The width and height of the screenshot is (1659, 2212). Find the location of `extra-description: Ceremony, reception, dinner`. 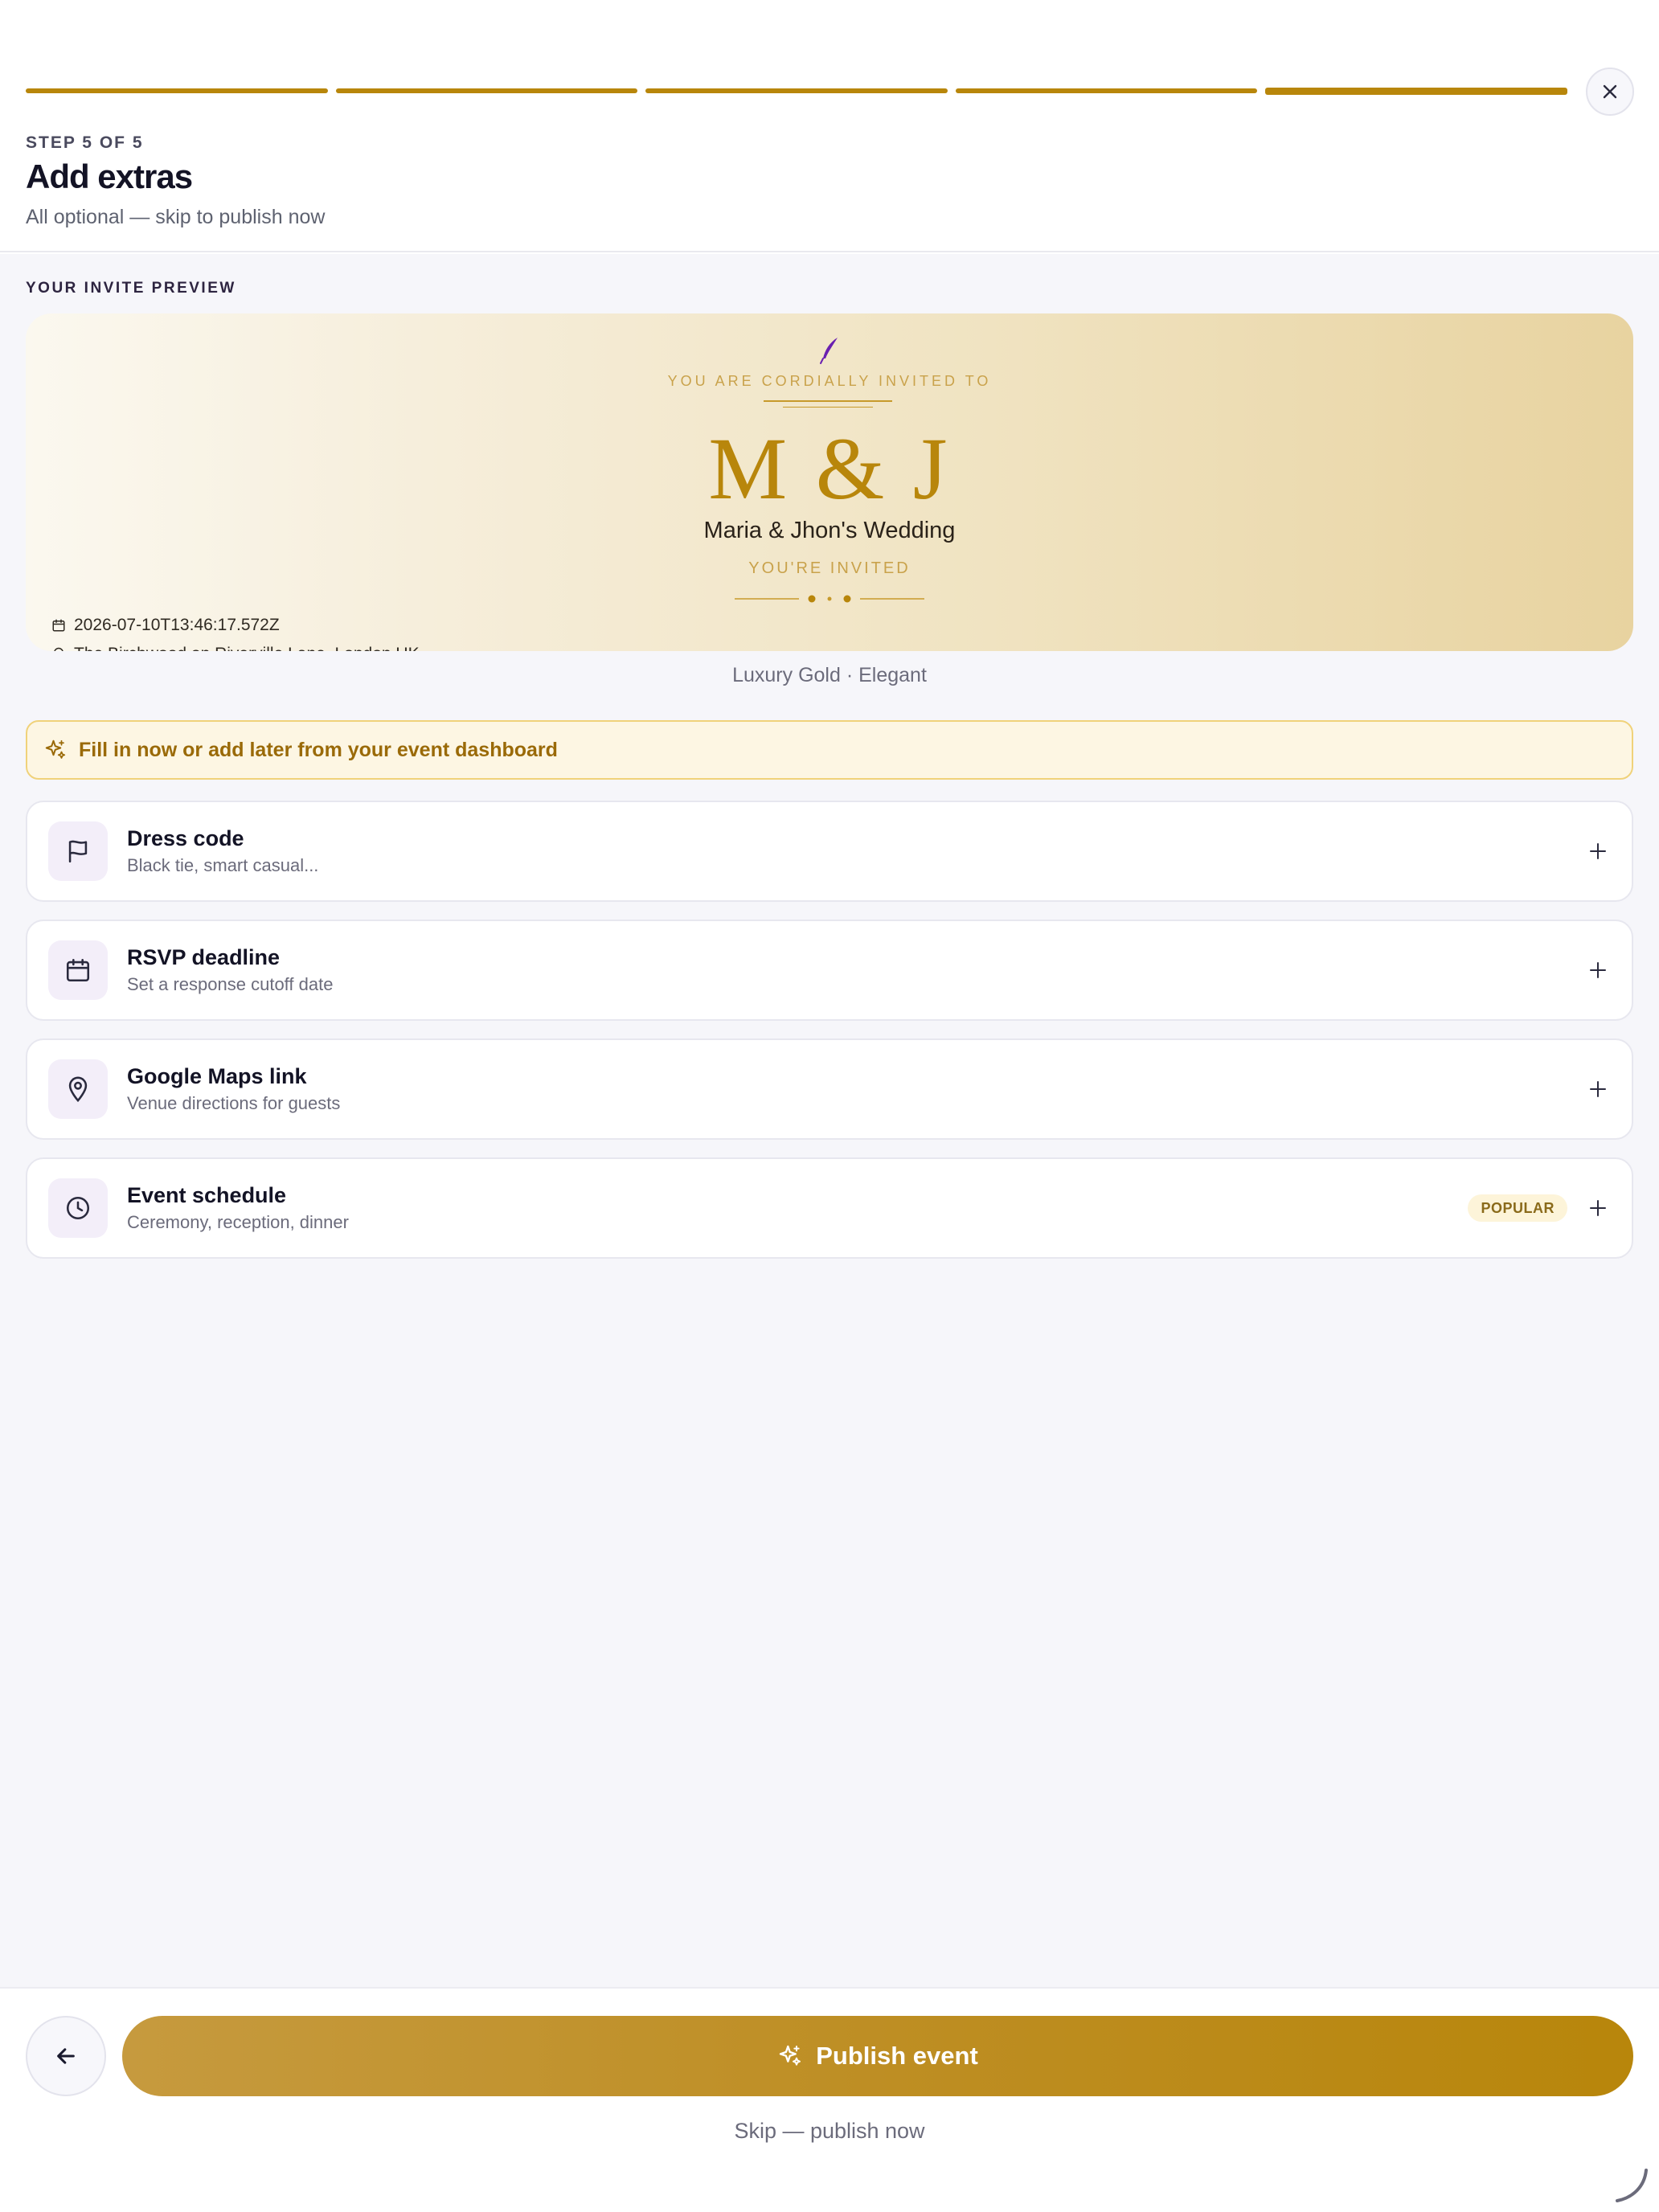

extra-description: Ceremony, reception, dinner is located at coordinates (238, 1222).